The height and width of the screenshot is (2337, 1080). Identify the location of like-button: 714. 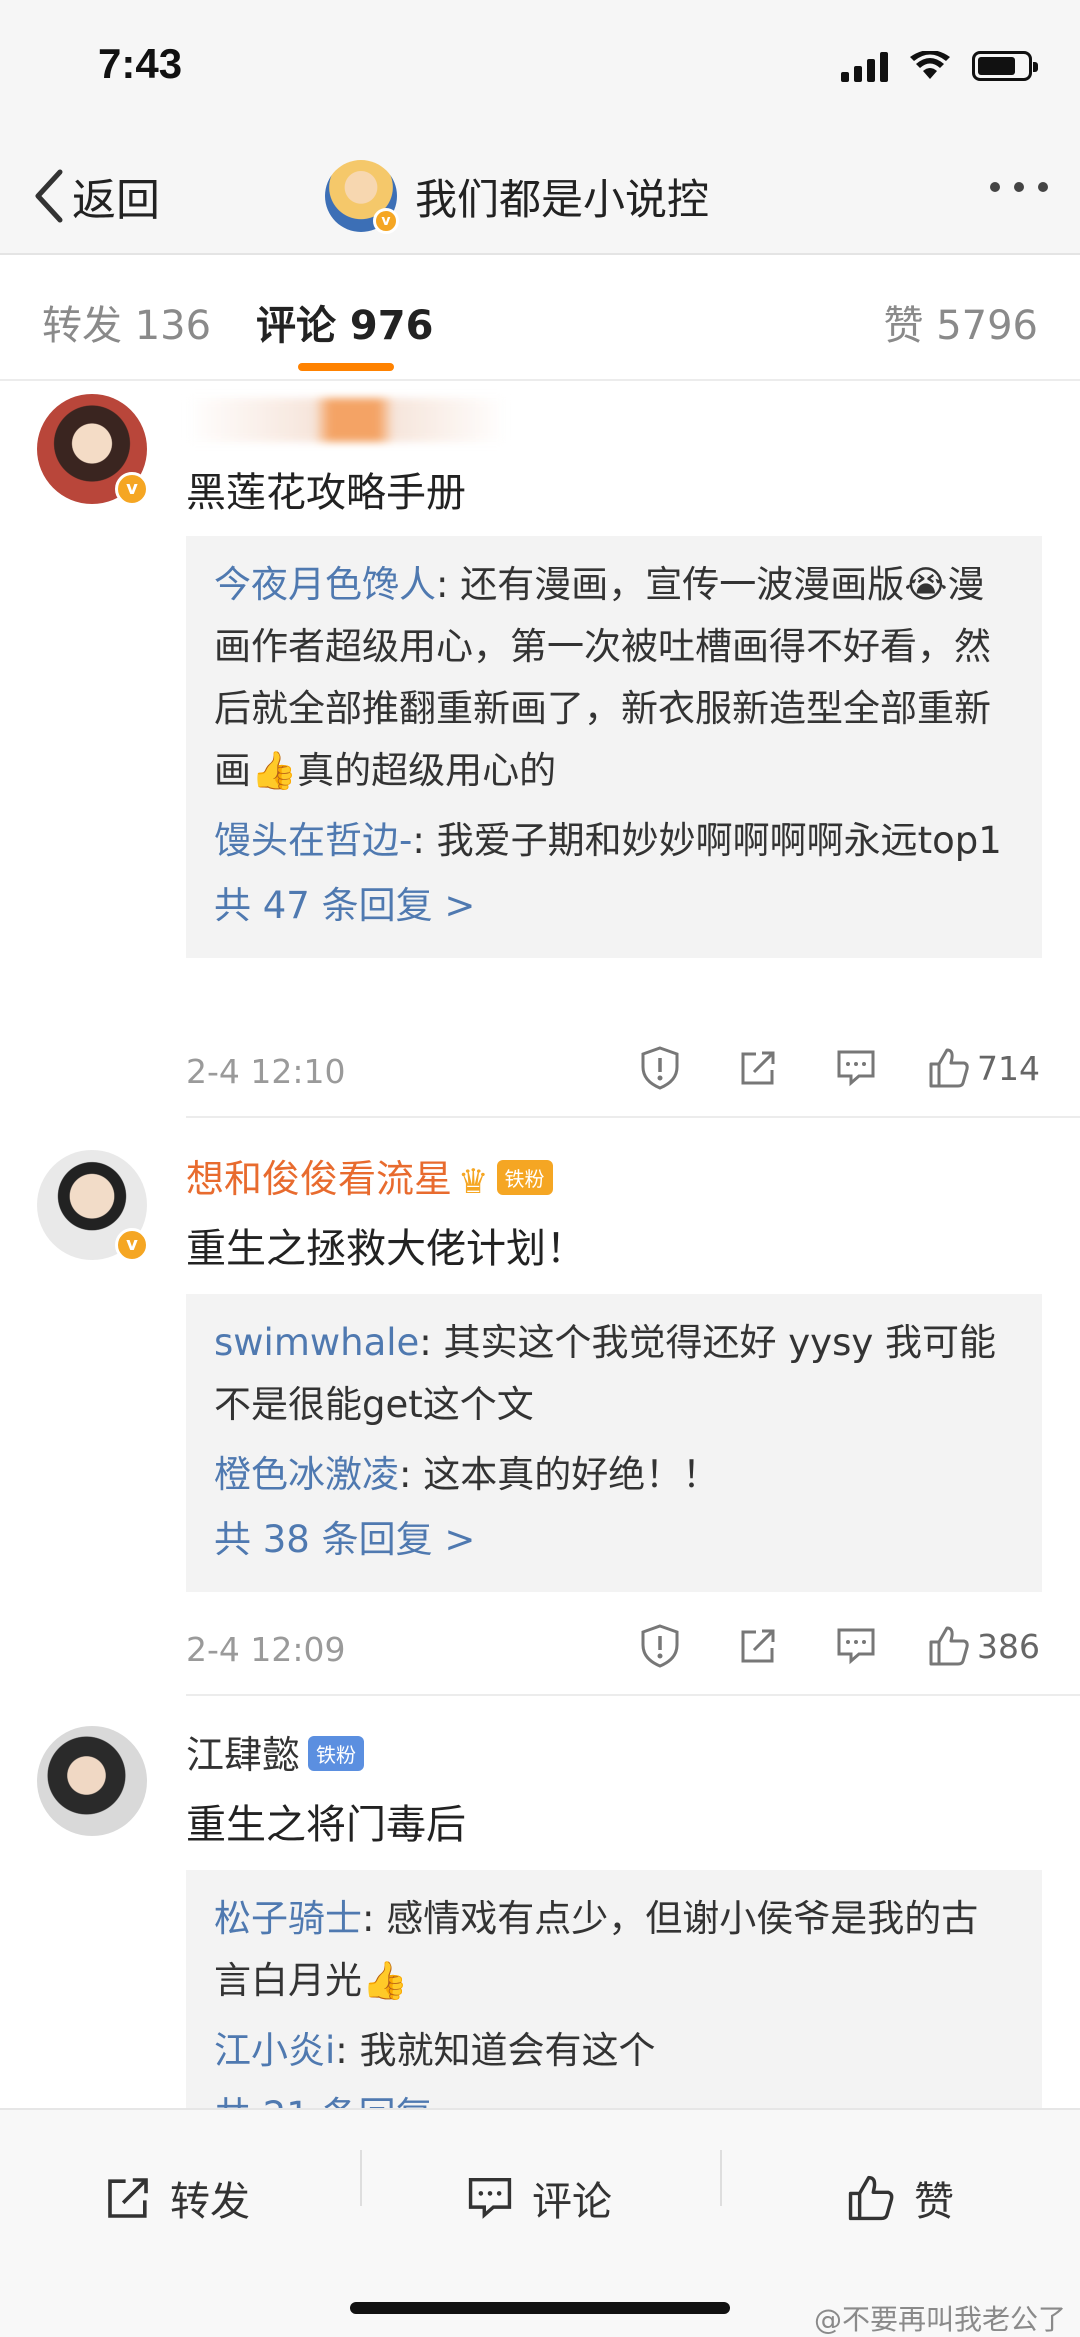
(972, 1068).